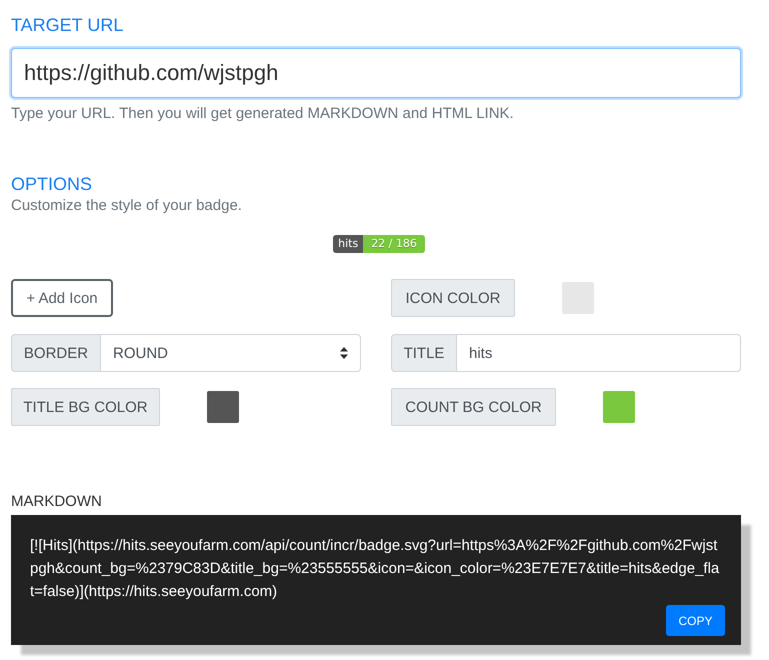 The height and width of the screenshot is (660, 769). Describe the element at coordinates (473, 407) in the screenshot. I see `count-bg-color-label: COUNT BG COLOR` at that location.